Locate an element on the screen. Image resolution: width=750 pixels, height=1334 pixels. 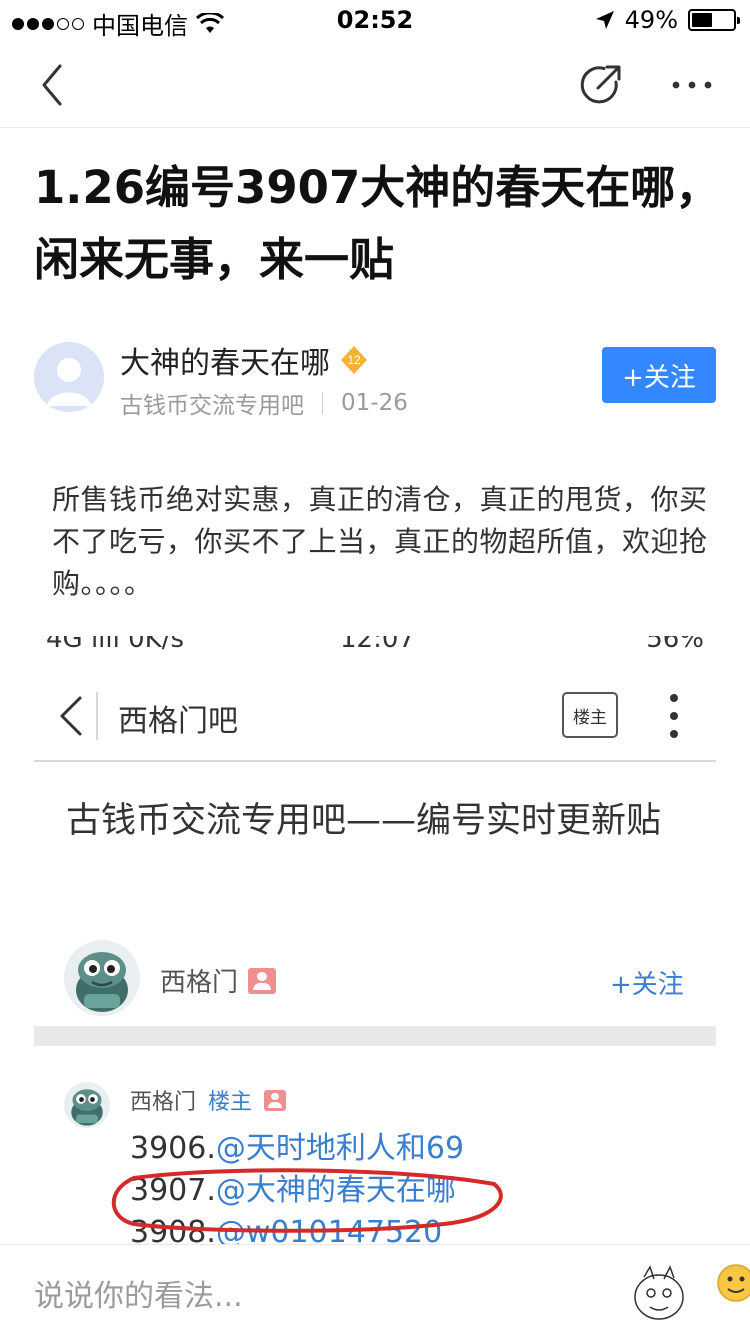
back-chevron-icon is located at coordinates (55, 85).